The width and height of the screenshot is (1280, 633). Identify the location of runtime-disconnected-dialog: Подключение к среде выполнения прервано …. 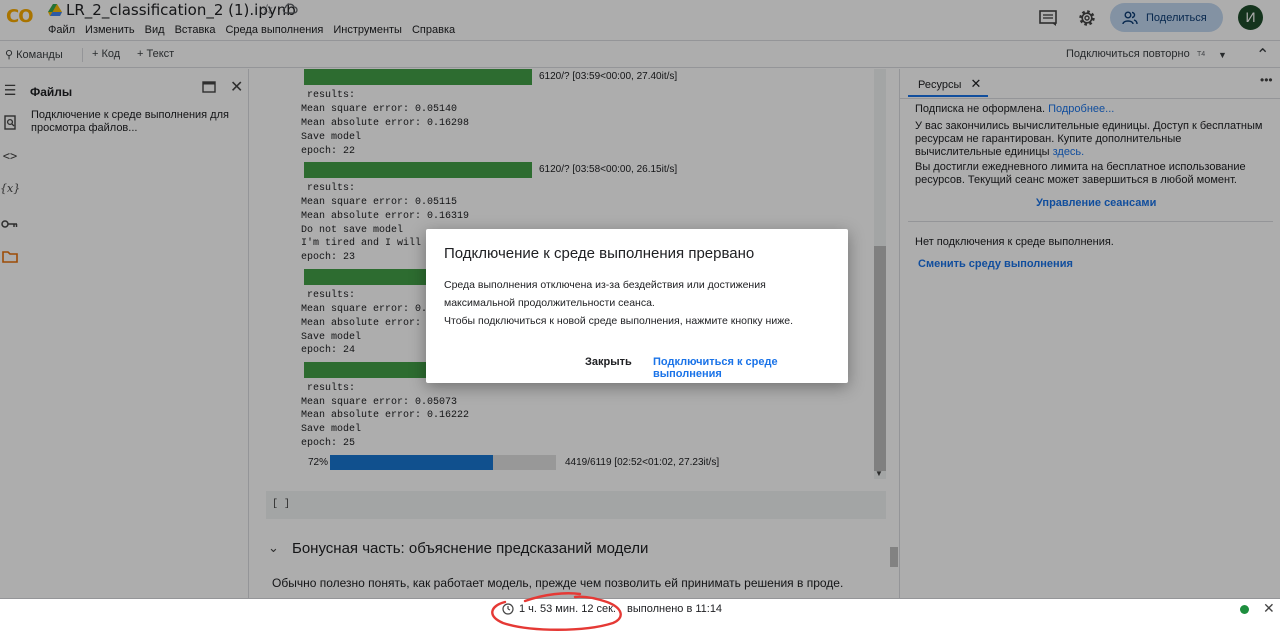
(637, 306).